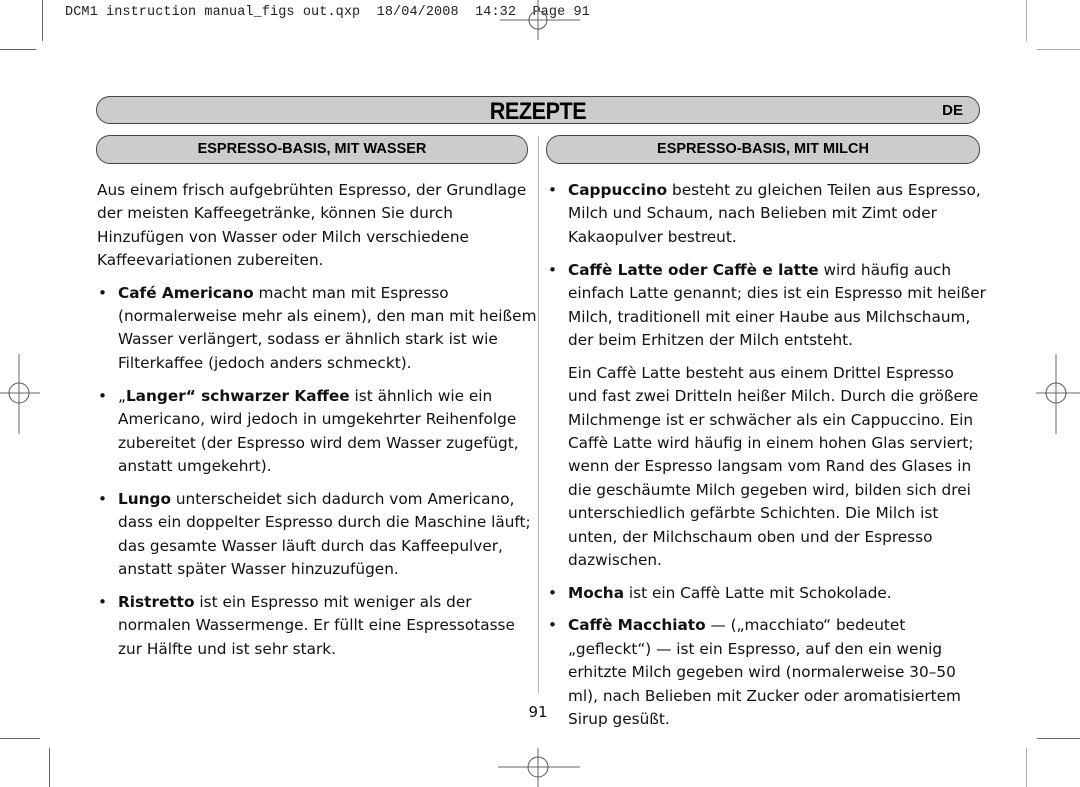 This screenshot has height=787, width=1080. Describe the element at coordinates (538, 414) in the screenshot. I see `column-divider` at that location.